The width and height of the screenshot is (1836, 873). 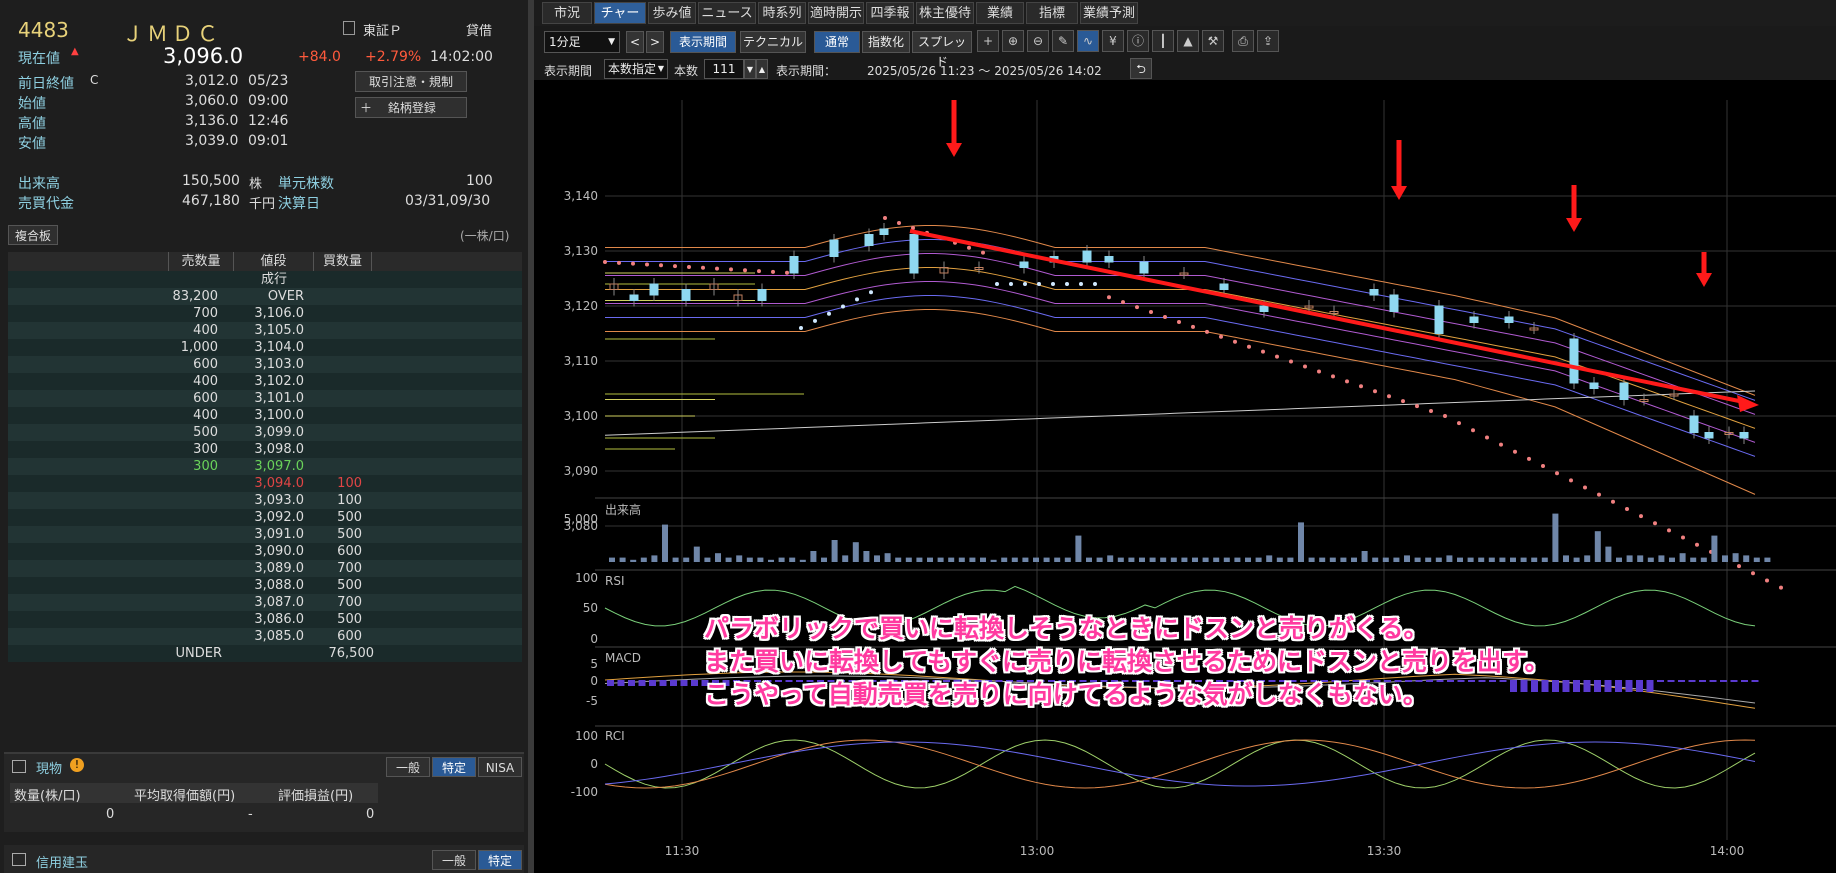 What do you see at coordinates (1109, 13) in the screenshot?
I see `tab-10: 業績予測` at bounding box center [1109, 13].